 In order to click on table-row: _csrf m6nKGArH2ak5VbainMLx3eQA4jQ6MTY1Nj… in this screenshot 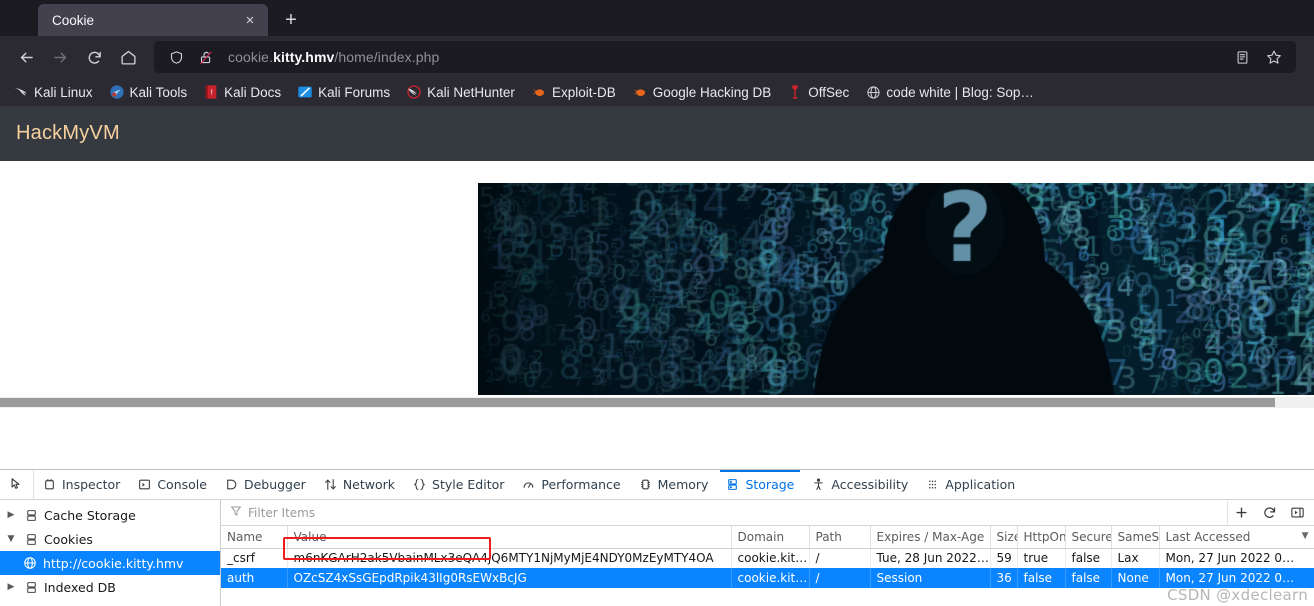, I will do `click(767, 558)`.